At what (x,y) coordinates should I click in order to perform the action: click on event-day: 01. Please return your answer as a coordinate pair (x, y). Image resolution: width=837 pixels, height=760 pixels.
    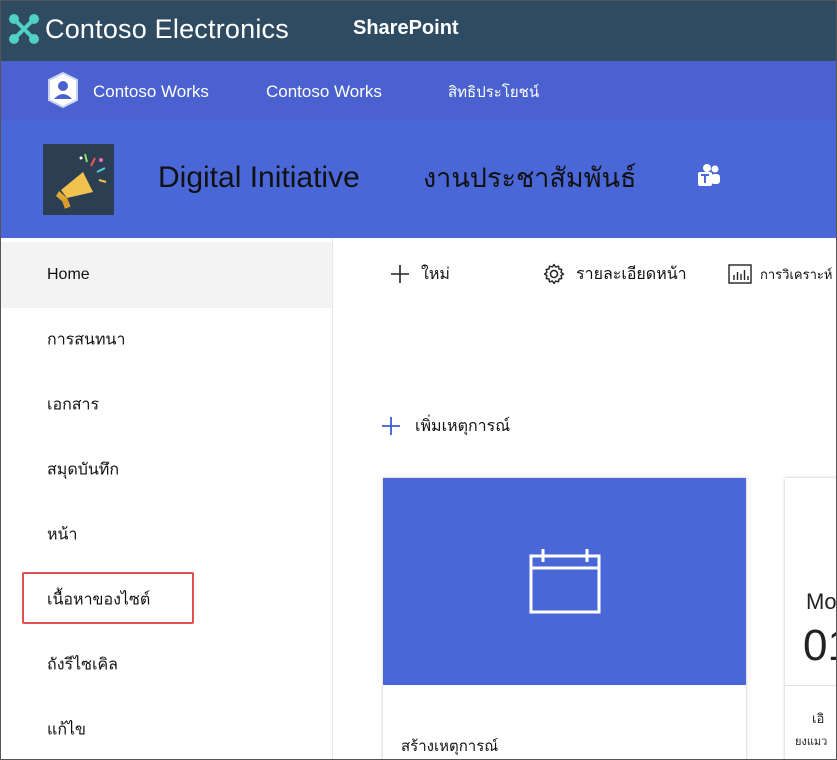
    Looking at the image, I should click on (819, 645).